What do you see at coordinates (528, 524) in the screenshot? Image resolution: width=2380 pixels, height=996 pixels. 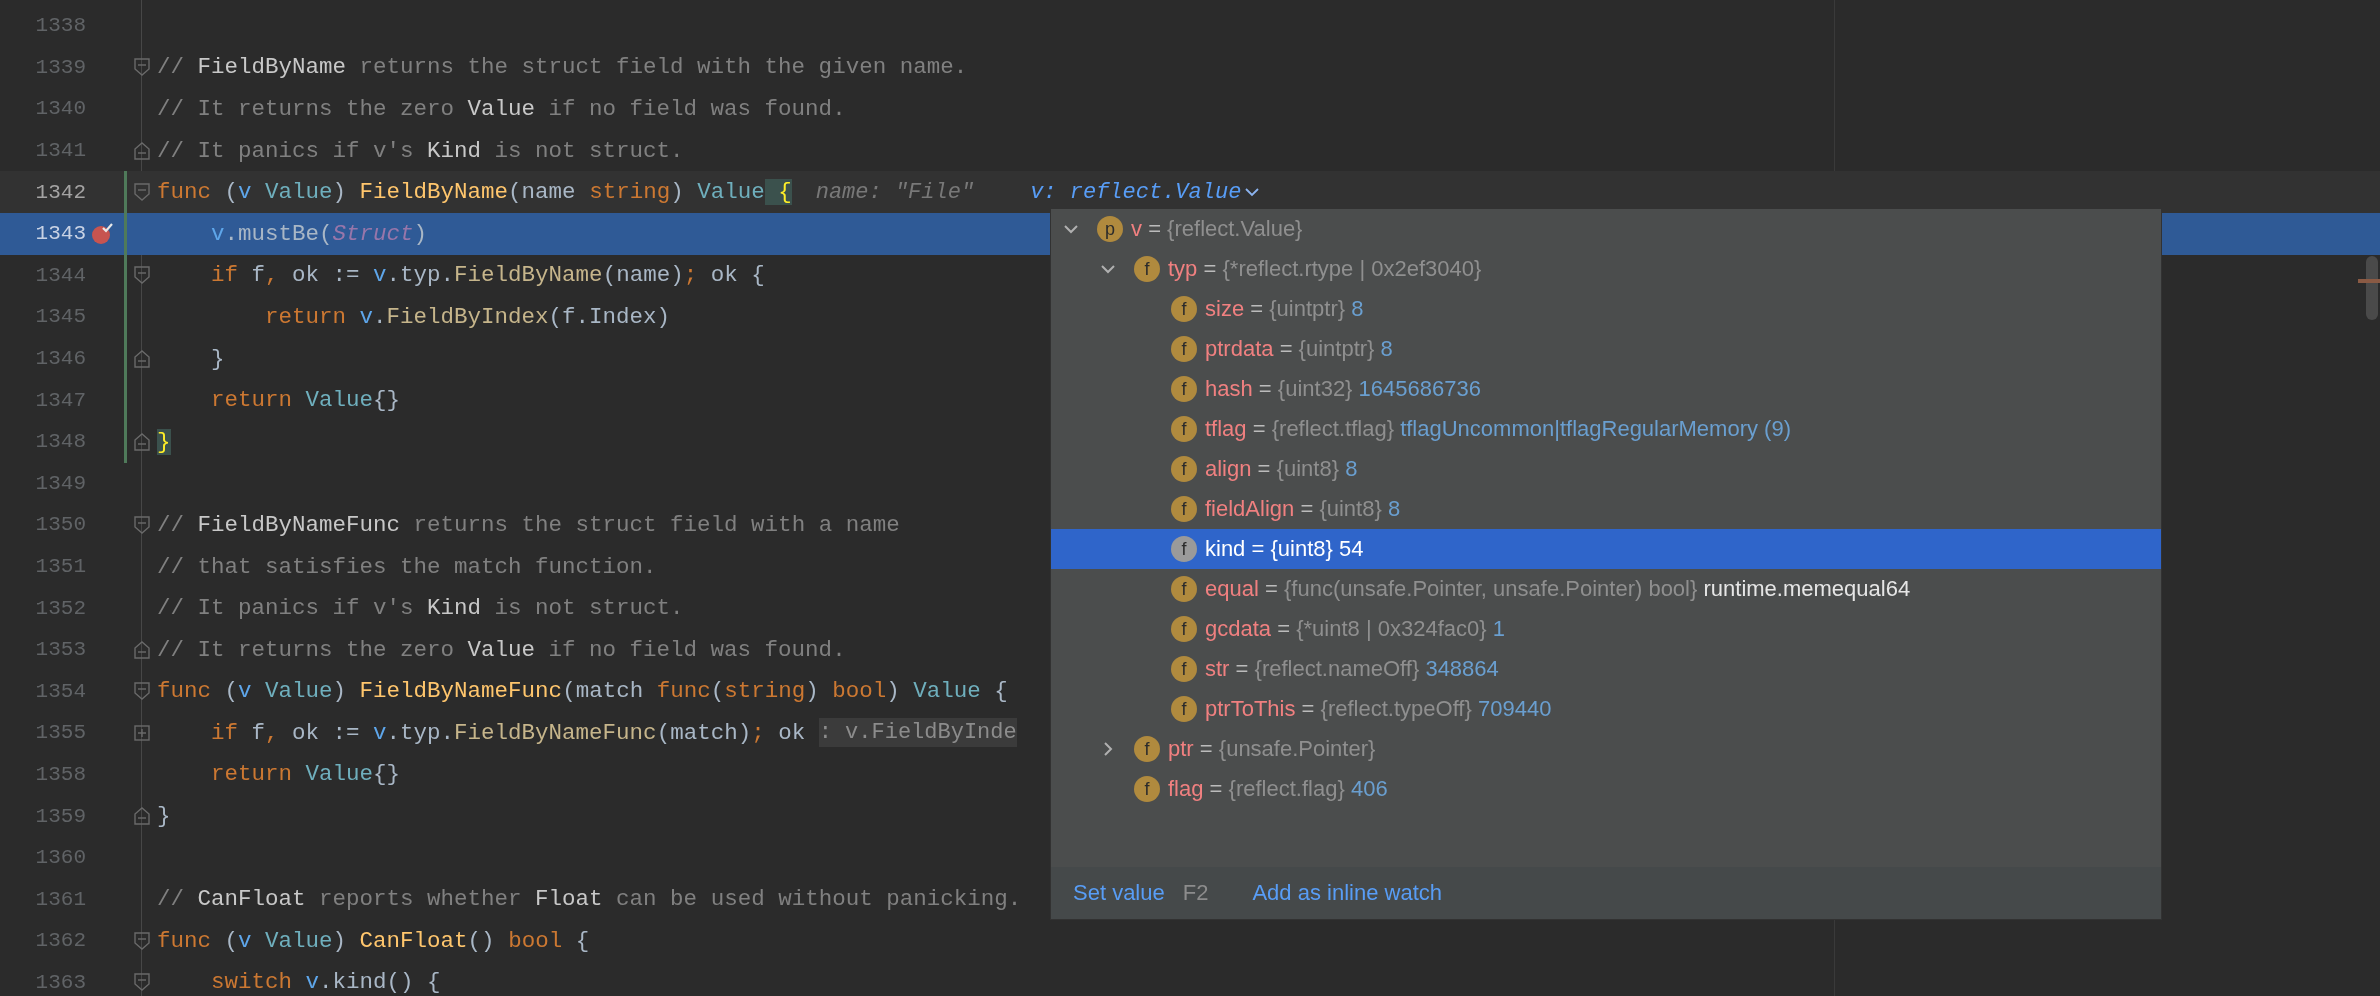 I see `code-text: // FieldByNameFunc returns the struct field with a name` at bounding box center [528, 524].